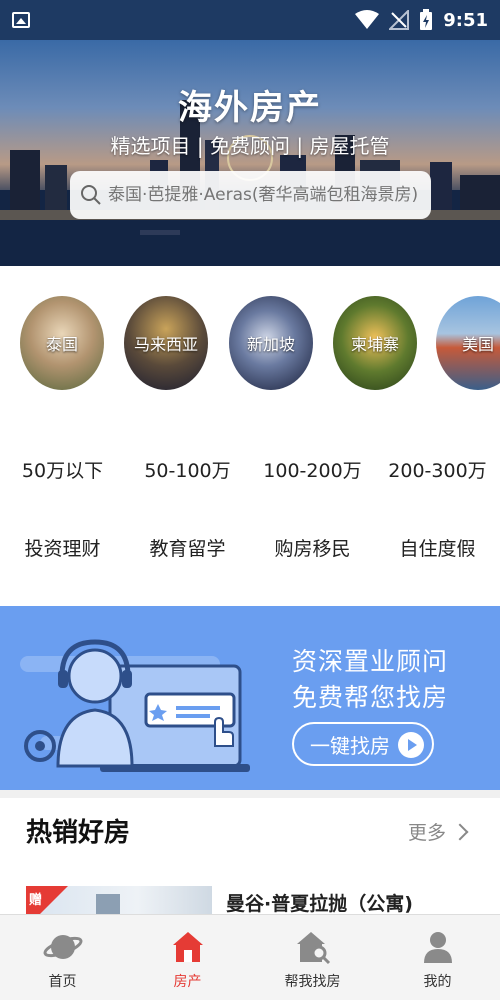 Image resolution: width=500 pixels, height=1000 pixels. I want to click on topic-filter-item: 自住度假, so click(437, 547).